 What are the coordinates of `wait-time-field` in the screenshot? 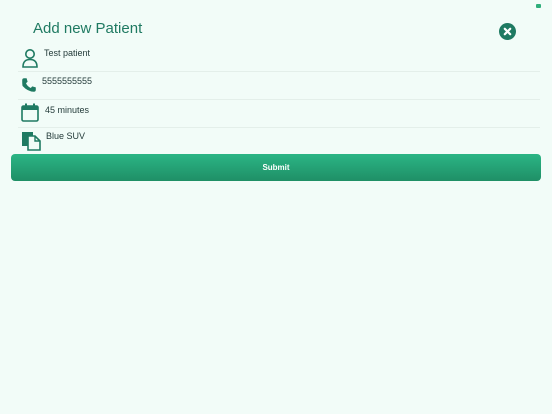 It's located at (245, 110).